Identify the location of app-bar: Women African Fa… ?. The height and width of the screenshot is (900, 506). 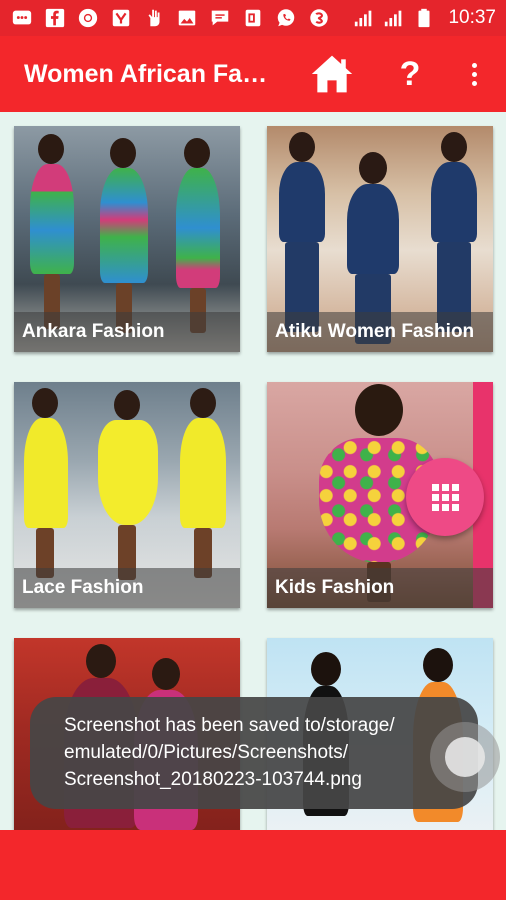
(253, 74).